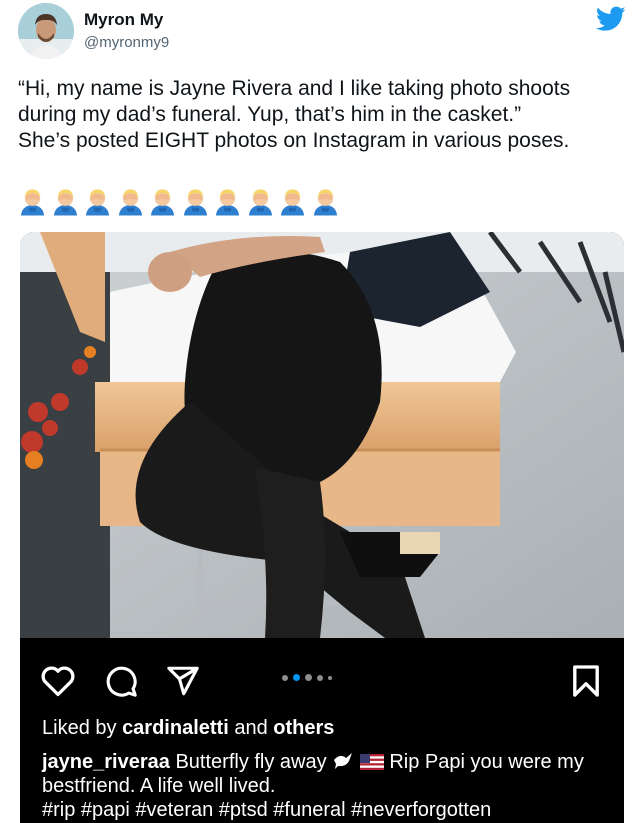 Image resolution: width=640 pixels, height=823 pixels. I want to click on us-flag-icon, so click(371, 762).